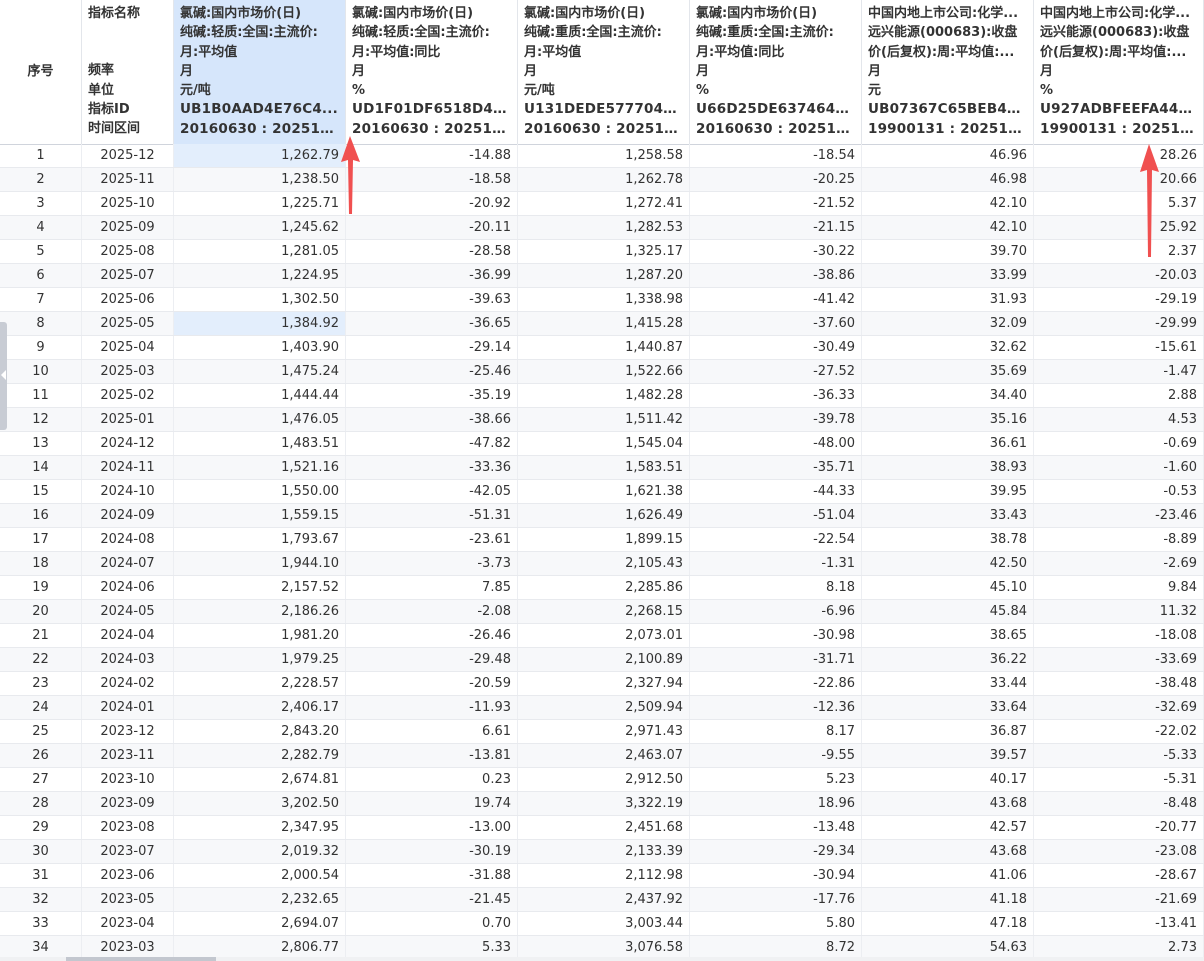 This screenshot has height=961, width=1204. What do you see at coordinates (432, 731) in the screenshot?
I see `value-cell: 6.61` at bounding box center [432, 731].